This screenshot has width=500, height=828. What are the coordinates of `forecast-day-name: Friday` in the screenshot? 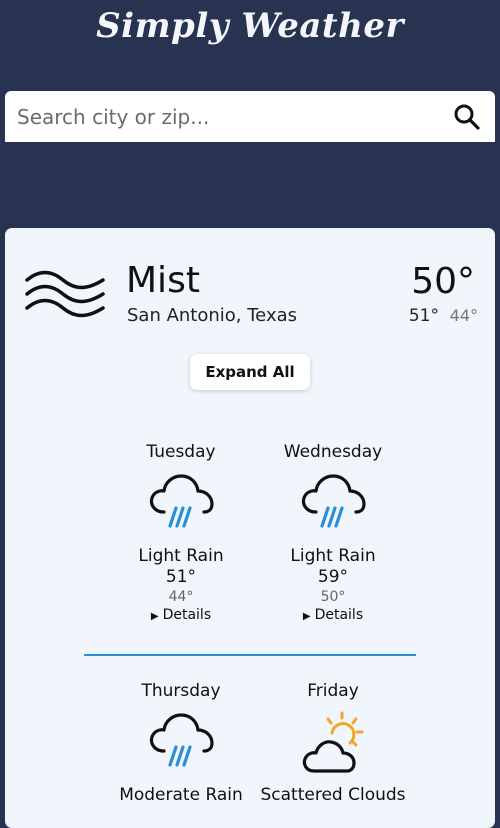 It's located at (333, 691).